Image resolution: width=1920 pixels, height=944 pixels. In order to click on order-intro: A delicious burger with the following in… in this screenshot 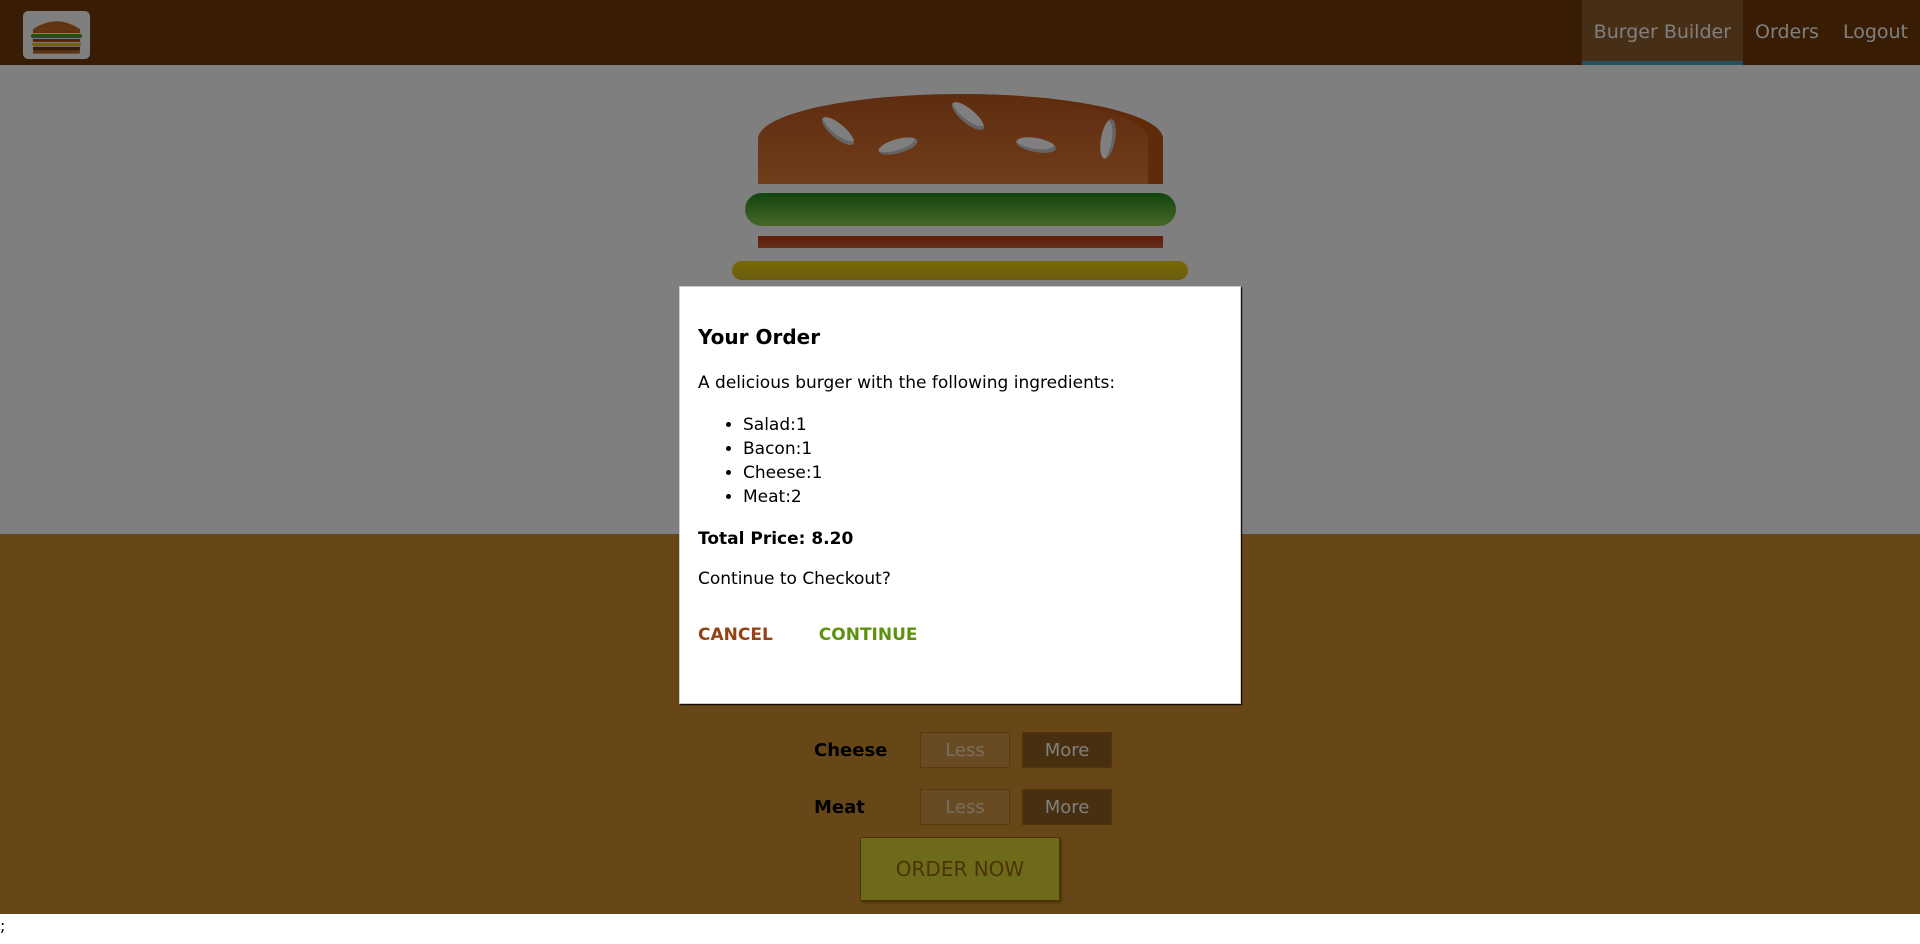, I will do `click(907, 383)`.